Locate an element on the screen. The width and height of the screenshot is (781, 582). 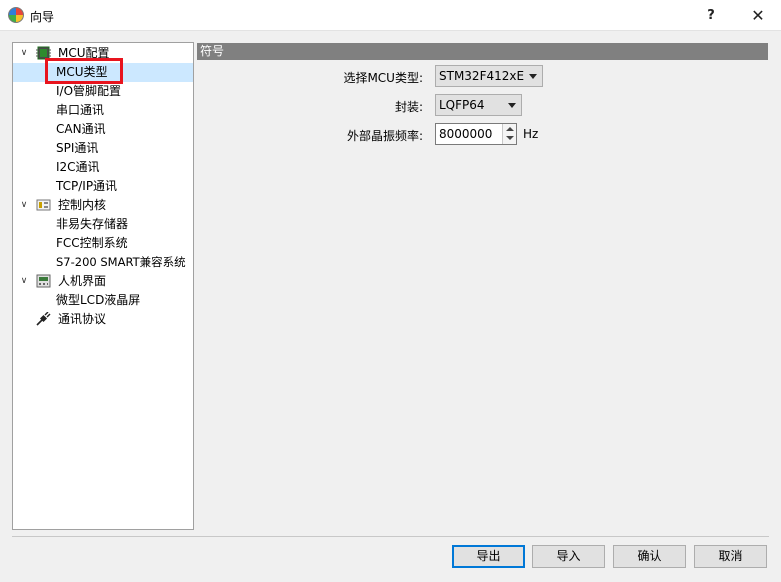
tree-node-io-pin-config: I/O管脚配置 is located at coordinates (103, 91).